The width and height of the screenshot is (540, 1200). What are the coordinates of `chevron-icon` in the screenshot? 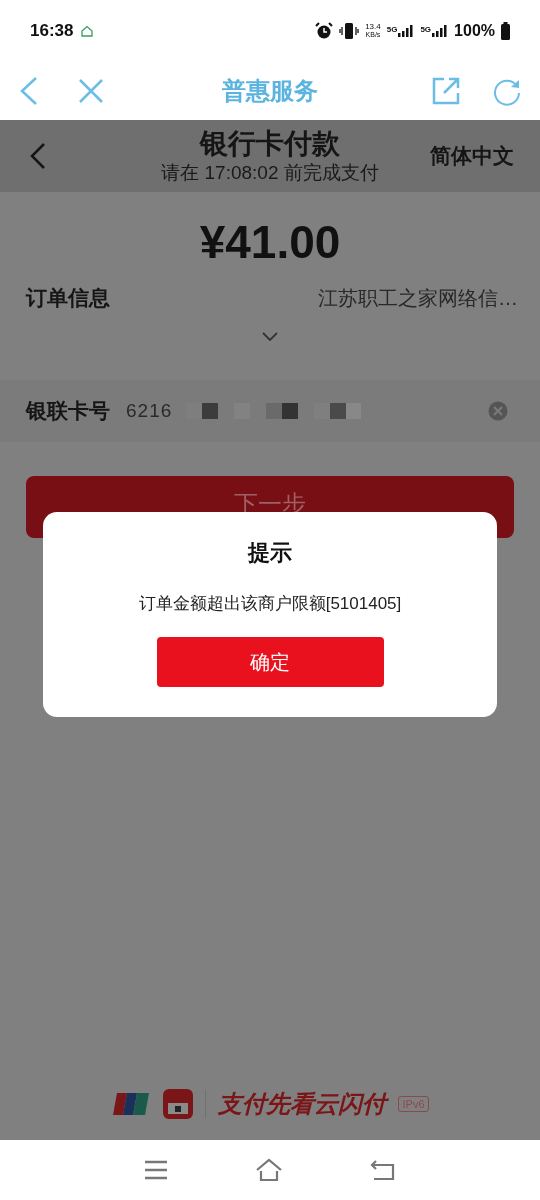 It's located at (270, 336).